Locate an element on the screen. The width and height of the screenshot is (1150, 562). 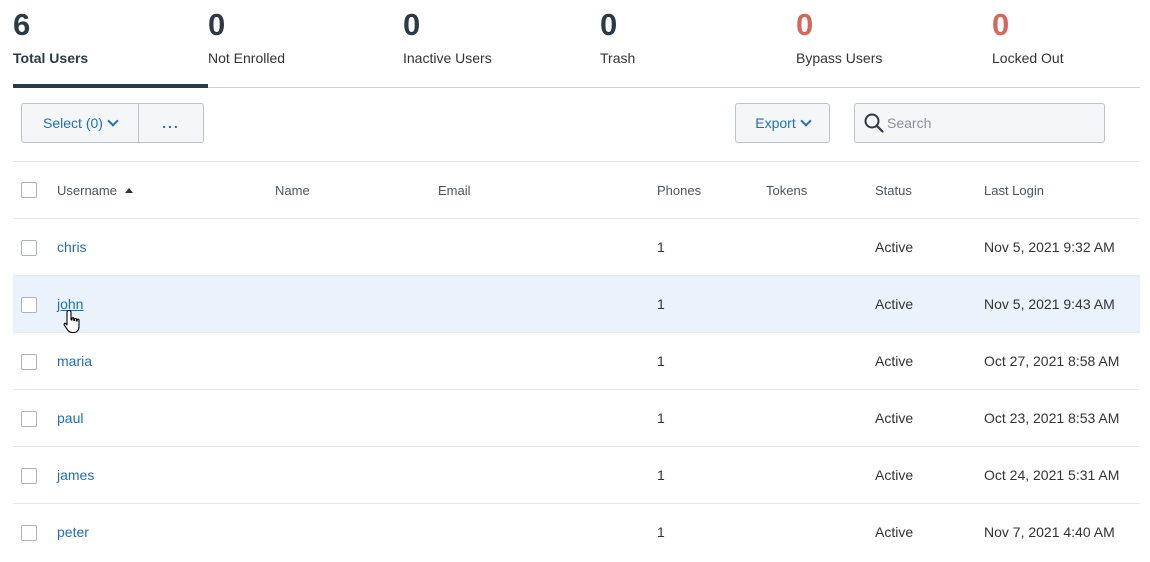
username-link: peter is located at coordinates (73, 532).